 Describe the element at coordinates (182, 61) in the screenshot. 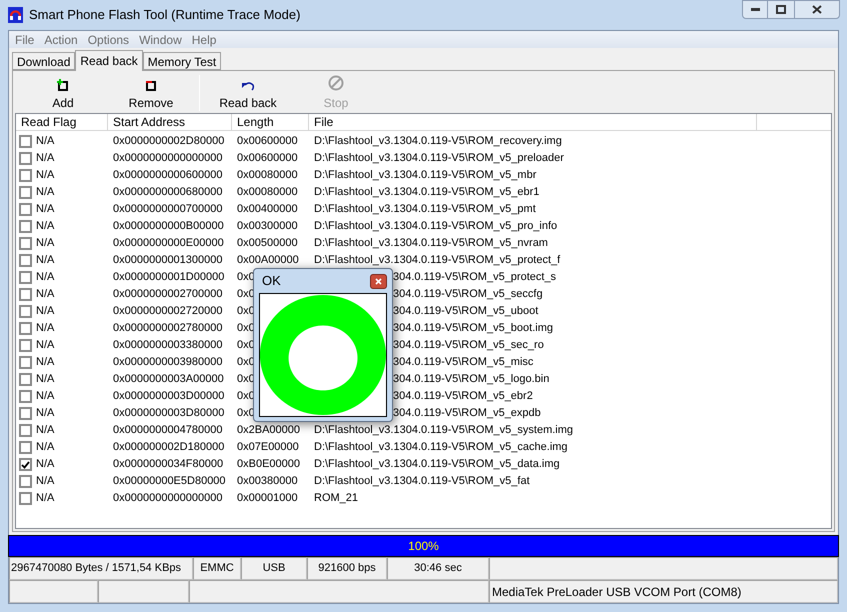

I see `tab: Memory Test` at that location.